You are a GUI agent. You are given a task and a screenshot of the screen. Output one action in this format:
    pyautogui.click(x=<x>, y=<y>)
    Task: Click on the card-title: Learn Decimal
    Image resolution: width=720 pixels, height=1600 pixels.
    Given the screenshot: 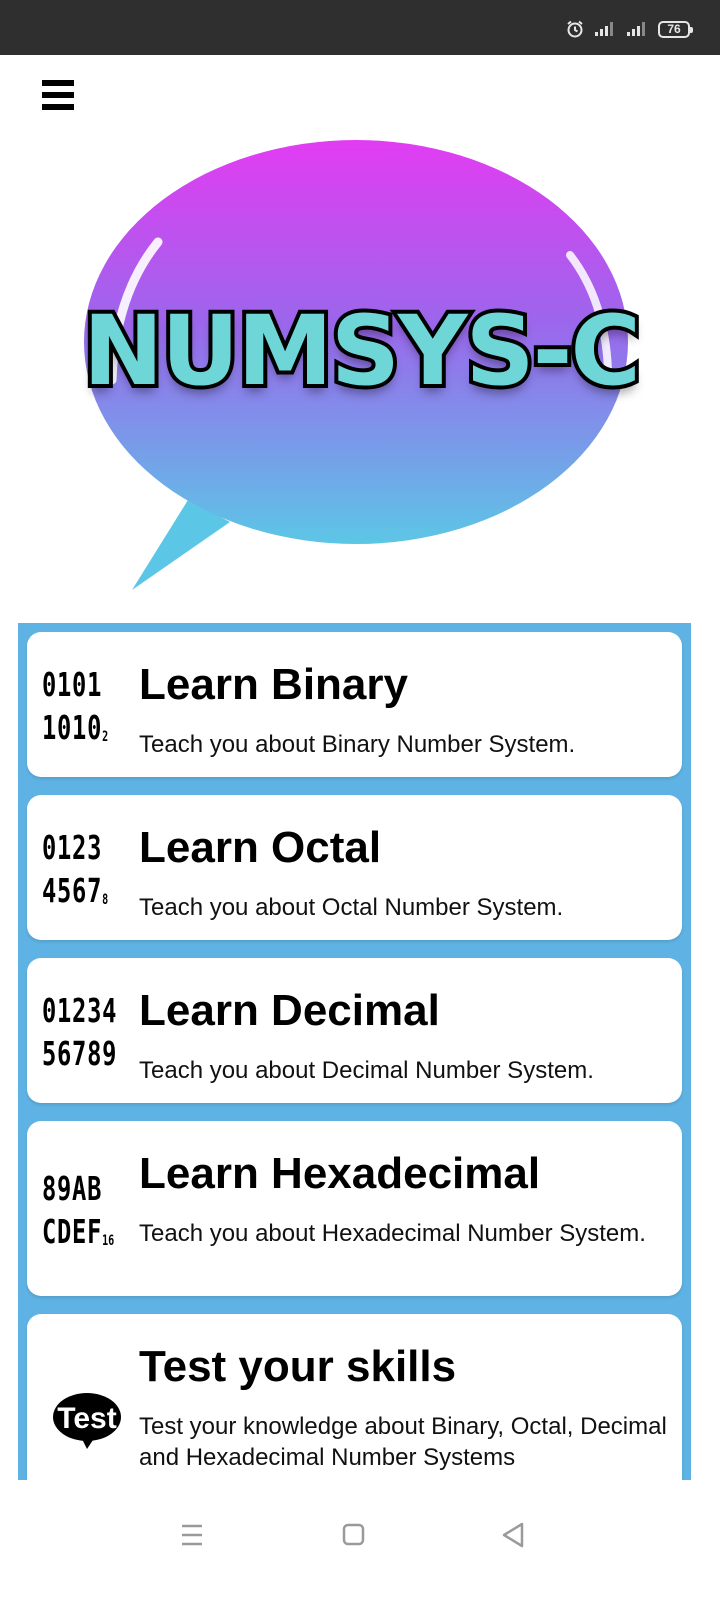 What is the action you would take?
    pyautogui.click(x=289, y=1010)
    